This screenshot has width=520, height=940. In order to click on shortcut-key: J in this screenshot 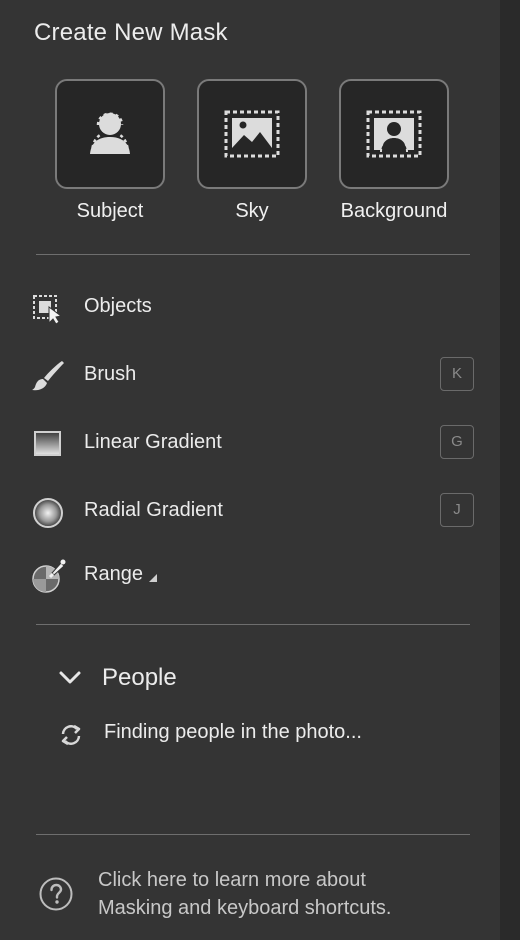, I will do `click(457, 510)`.